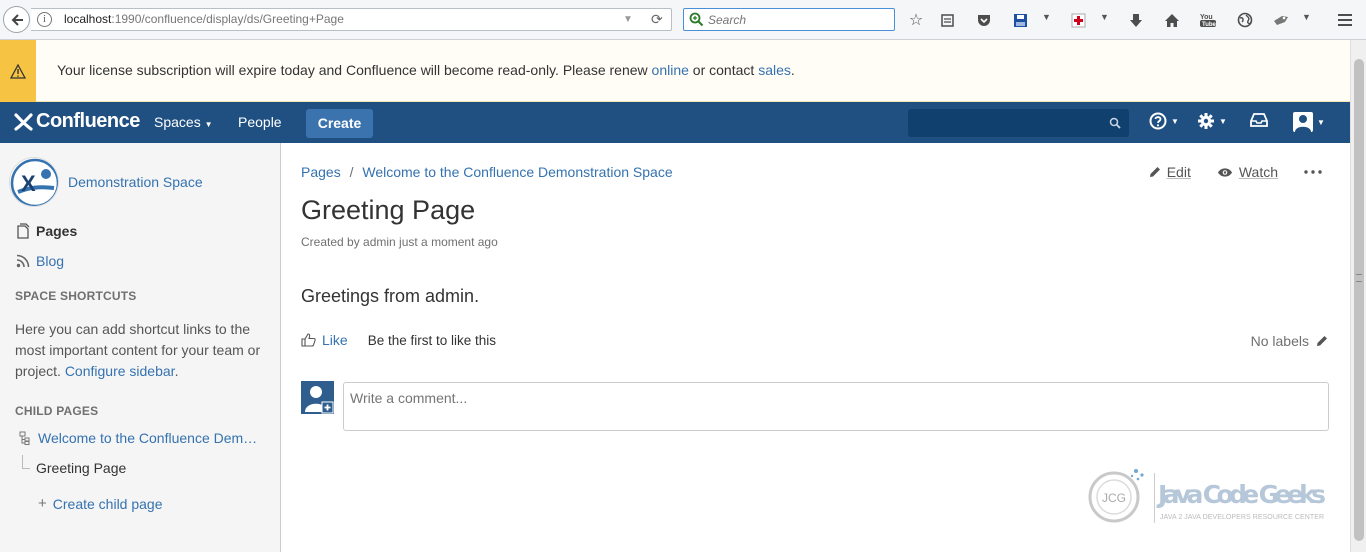 This screenshot has height=552, width=1366. What do you see at coordinates (947, 20) in the screenshot?
I see `reading-list-icon` at bounding box center [947, 20].